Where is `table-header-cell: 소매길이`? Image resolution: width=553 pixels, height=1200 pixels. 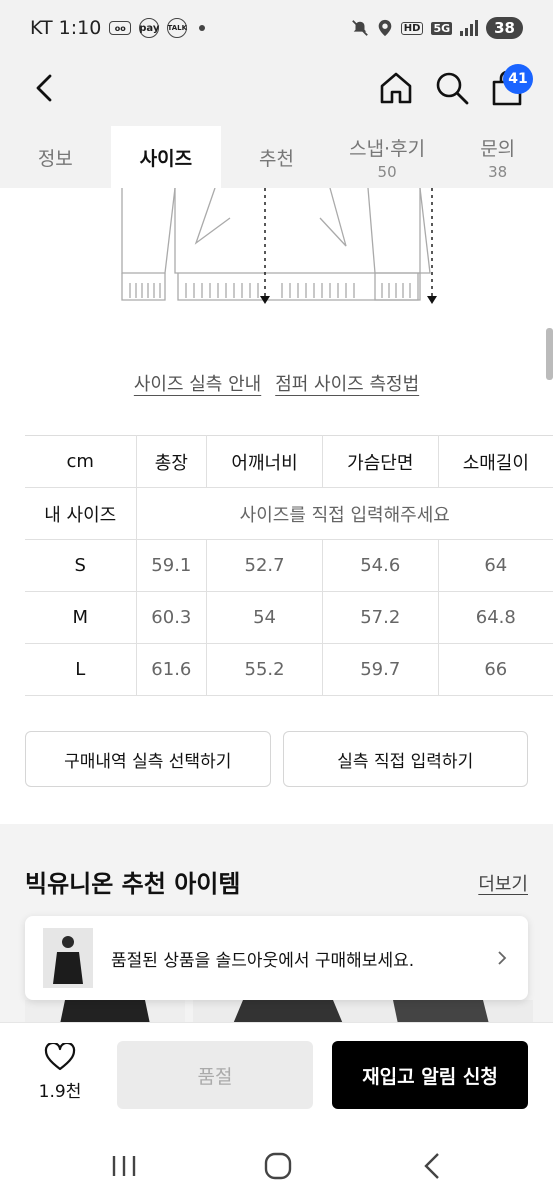 table-header-cell: 소매길이 is located at coordinates (495, 461).